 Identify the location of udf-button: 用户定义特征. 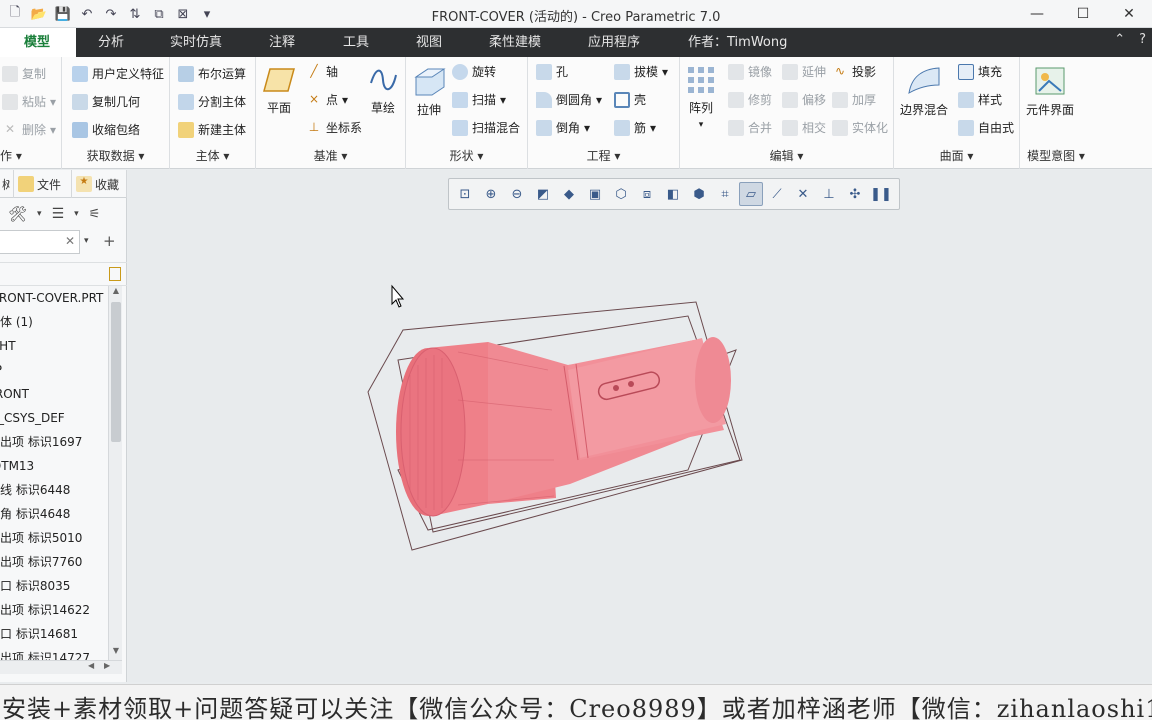
(118, 73).